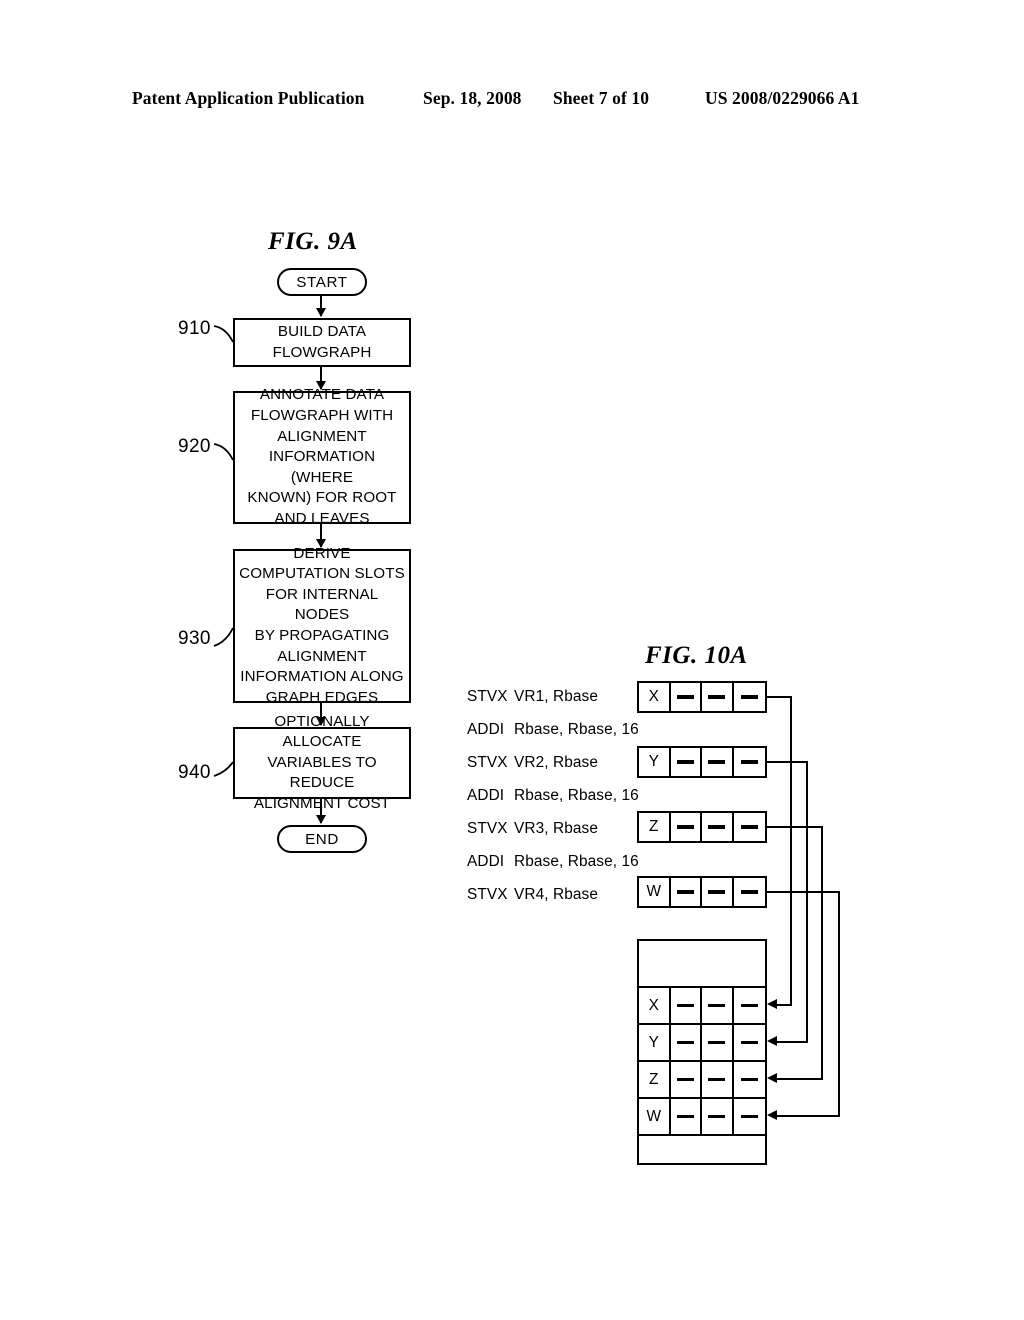  Describe the element at coordinates (472, 98) in the screenshot. I see `header-date: Sep. 18, 2008` at that location.